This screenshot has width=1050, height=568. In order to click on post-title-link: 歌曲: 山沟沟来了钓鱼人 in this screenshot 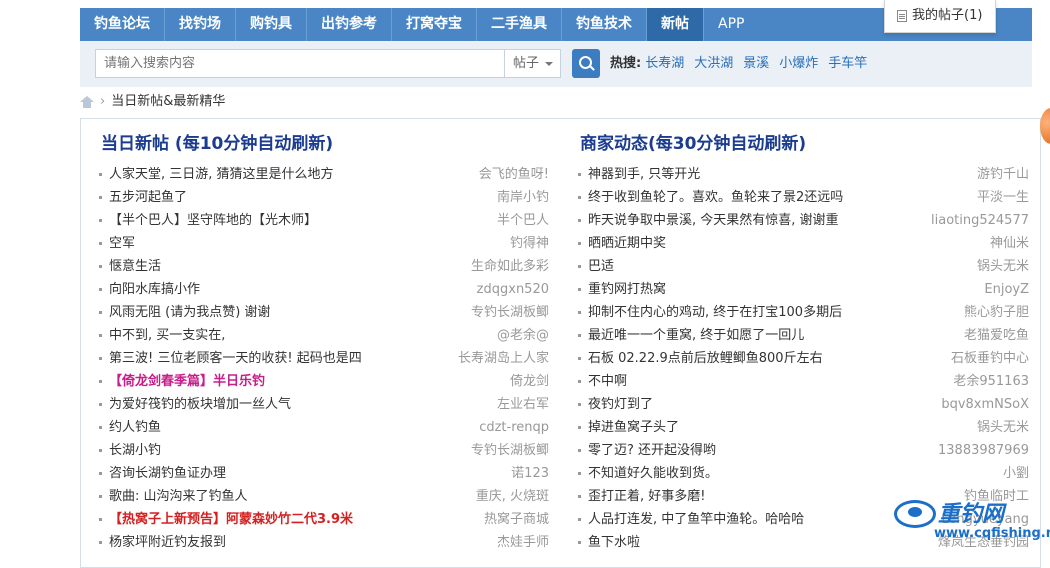, I will do `click(178, 496)`.